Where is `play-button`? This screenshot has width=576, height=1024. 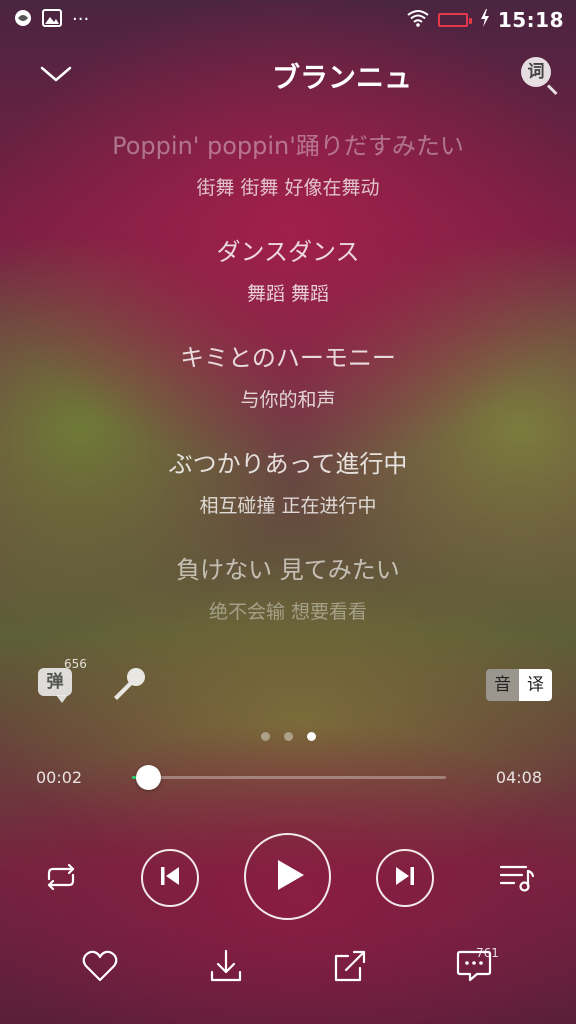 play-button is located at coordinates (287, 876).